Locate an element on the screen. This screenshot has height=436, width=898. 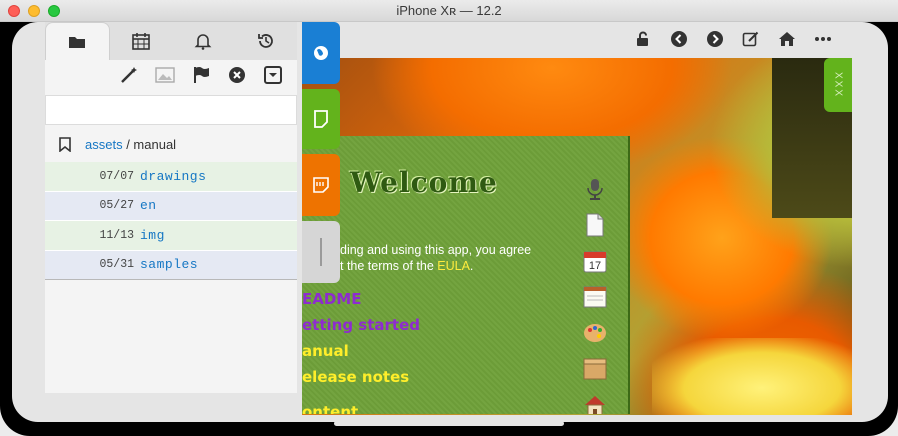
list-item: 05/27 en is located at coordinates (171, 206).